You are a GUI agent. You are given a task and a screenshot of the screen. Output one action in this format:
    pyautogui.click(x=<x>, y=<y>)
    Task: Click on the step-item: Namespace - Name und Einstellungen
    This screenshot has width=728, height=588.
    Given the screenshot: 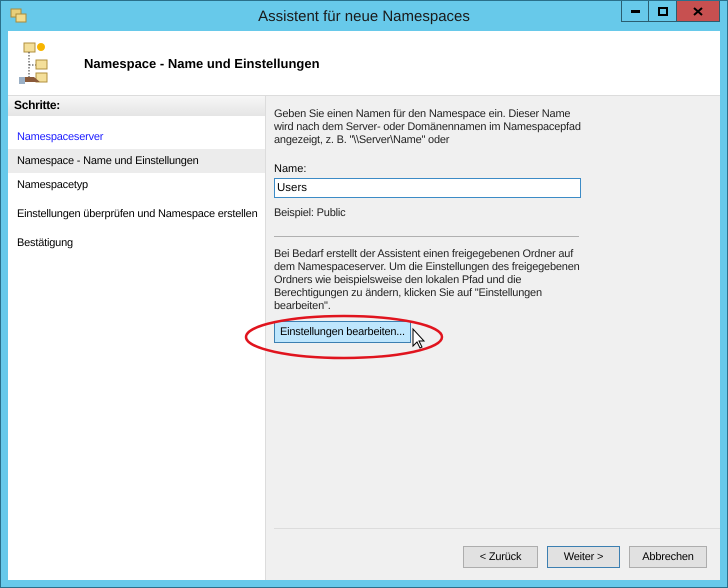 What is the action you would take?
    pyautogui.click(x=136, y=161)
    